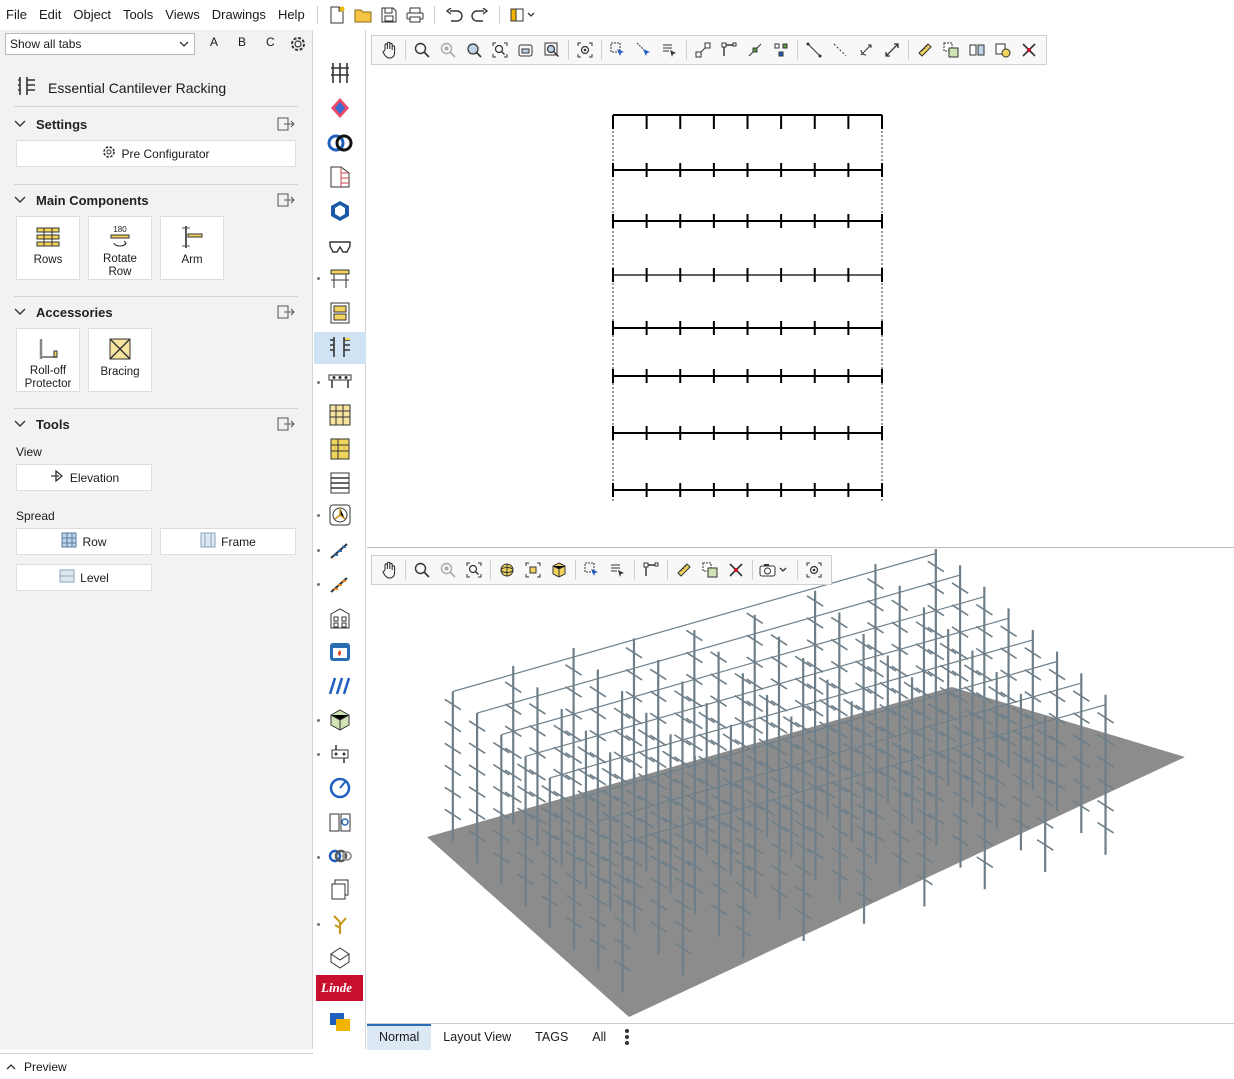 The width and height of the screenshot is (1234, 1079). Describe the element at coordinates (1003, 50) in the screenshot. I see `timer-settings-icon` at that location.